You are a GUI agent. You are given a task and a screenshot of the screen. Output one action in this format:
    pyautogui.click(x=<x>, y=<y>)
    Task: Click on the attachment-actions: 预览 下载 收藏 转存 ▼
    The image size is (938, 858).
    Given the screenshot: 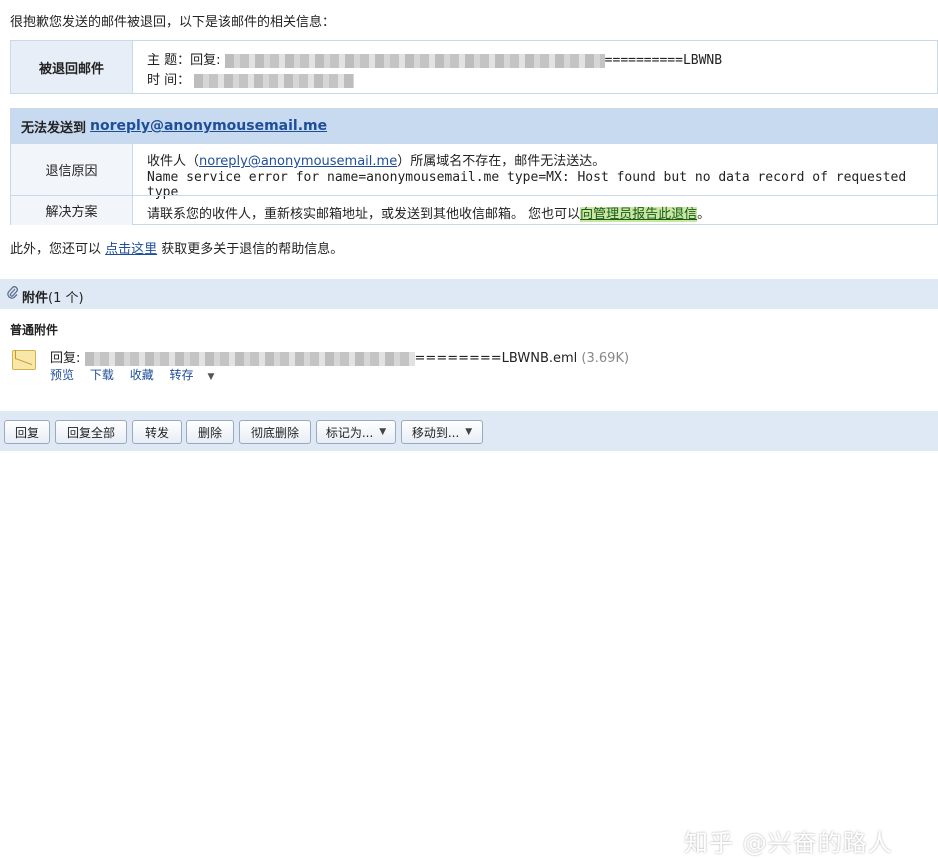 What is the action you would take?
    pyautogui.click(x=144, y=374)
    